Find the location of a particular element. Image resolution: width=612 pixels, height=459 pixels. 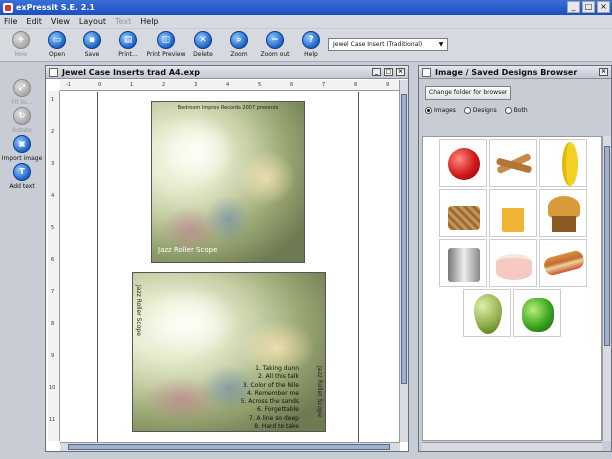

template-select: Jewel Case Insert (Traditional) ▼ is located at coordinates (388, 44).